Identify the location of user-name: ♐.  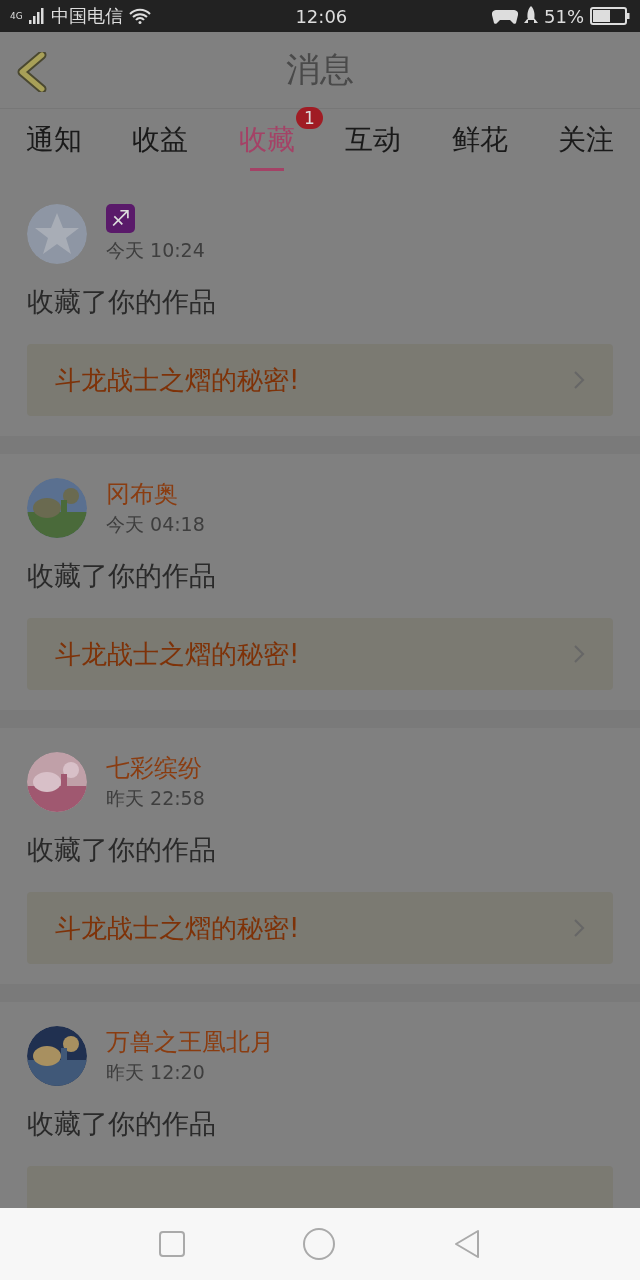
(120, 218).